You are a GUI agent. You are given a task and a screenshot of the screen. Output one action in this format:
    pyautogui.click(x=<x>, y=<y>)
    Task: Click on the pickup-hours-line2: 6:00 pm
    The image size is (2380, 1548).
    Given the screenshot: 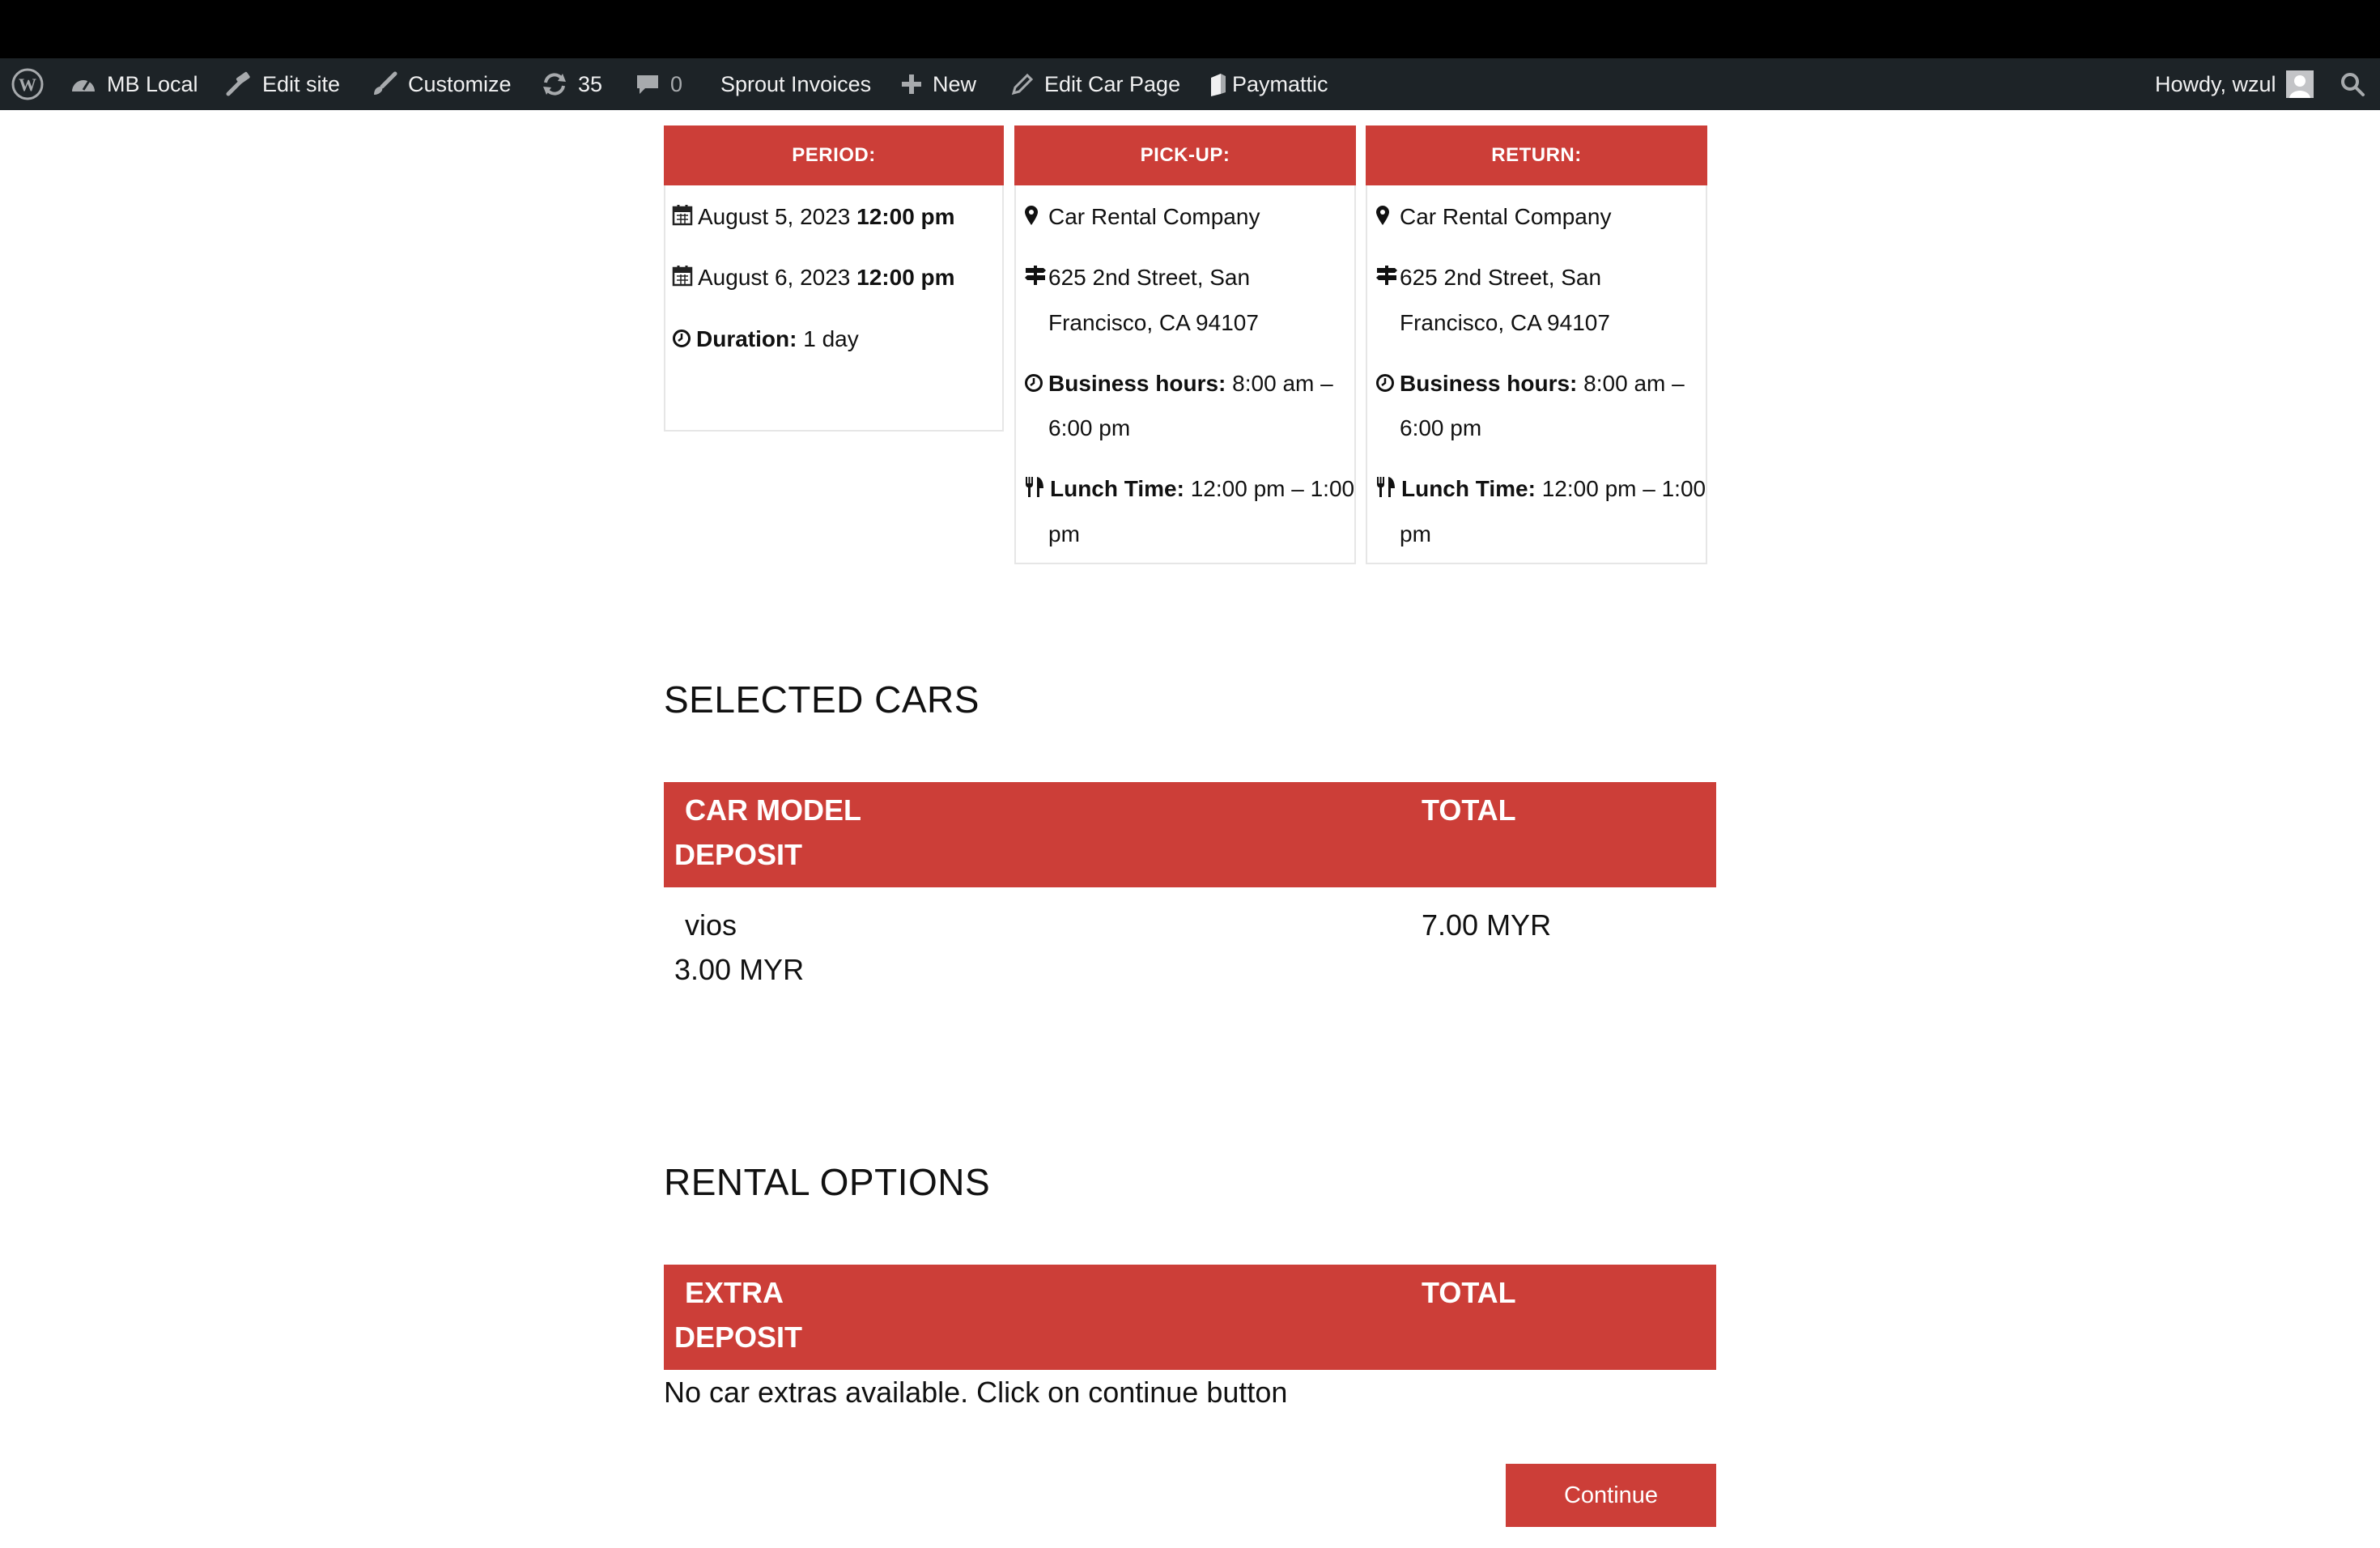 What is the action you would take?
    pyautogui.click(x=1090, y=427)
    